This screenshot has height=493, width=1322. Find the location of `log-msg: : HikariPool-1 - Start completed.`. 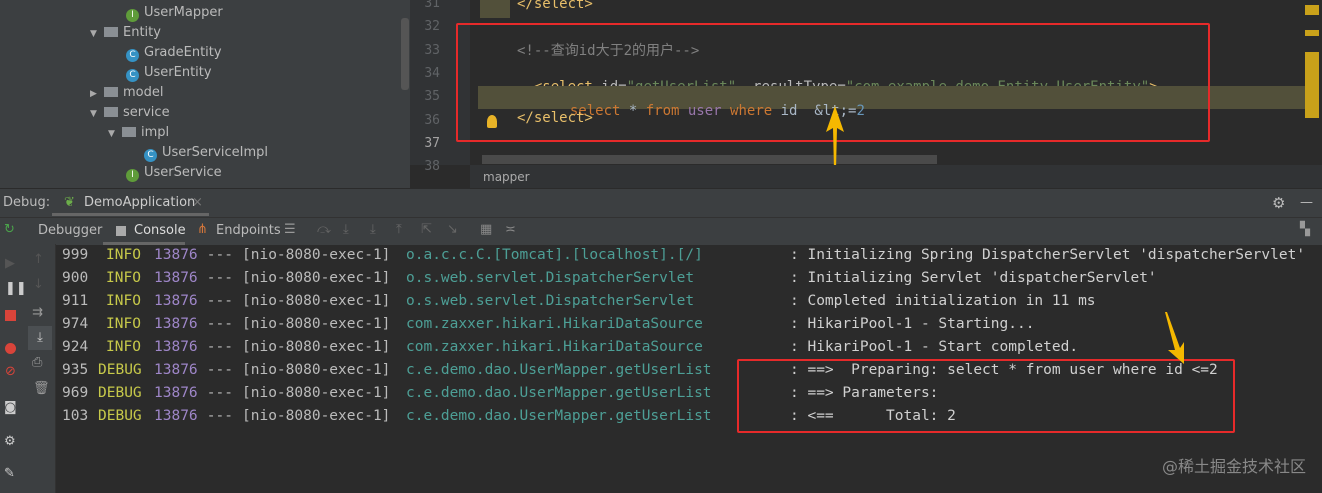

log-msg: : HikariPool-1 - Start completed. is located at coordinates (934, 347).